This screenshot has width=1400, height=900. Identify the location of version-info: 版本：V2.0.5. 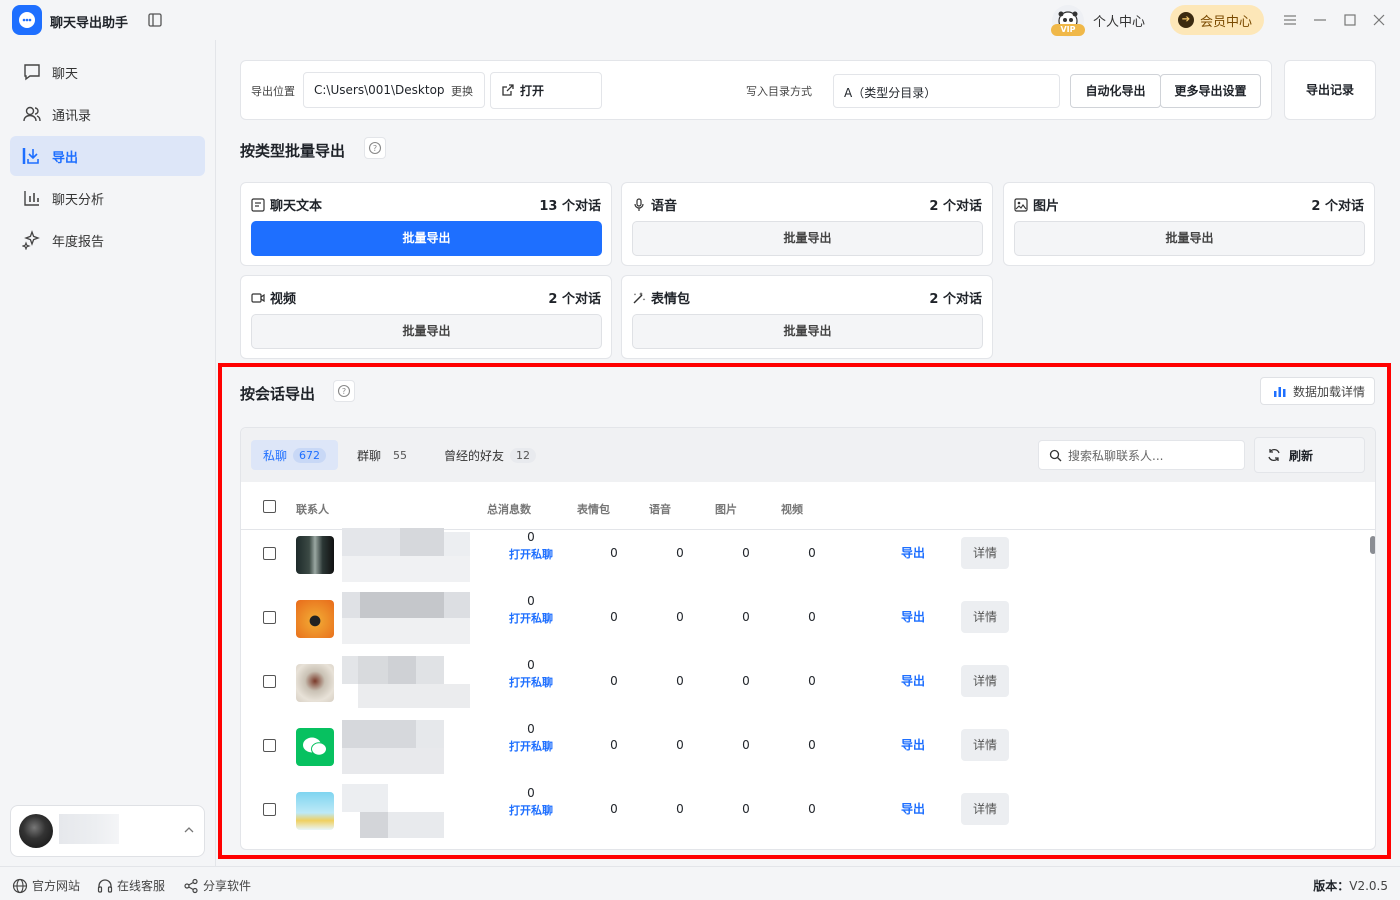
(1350, 885).